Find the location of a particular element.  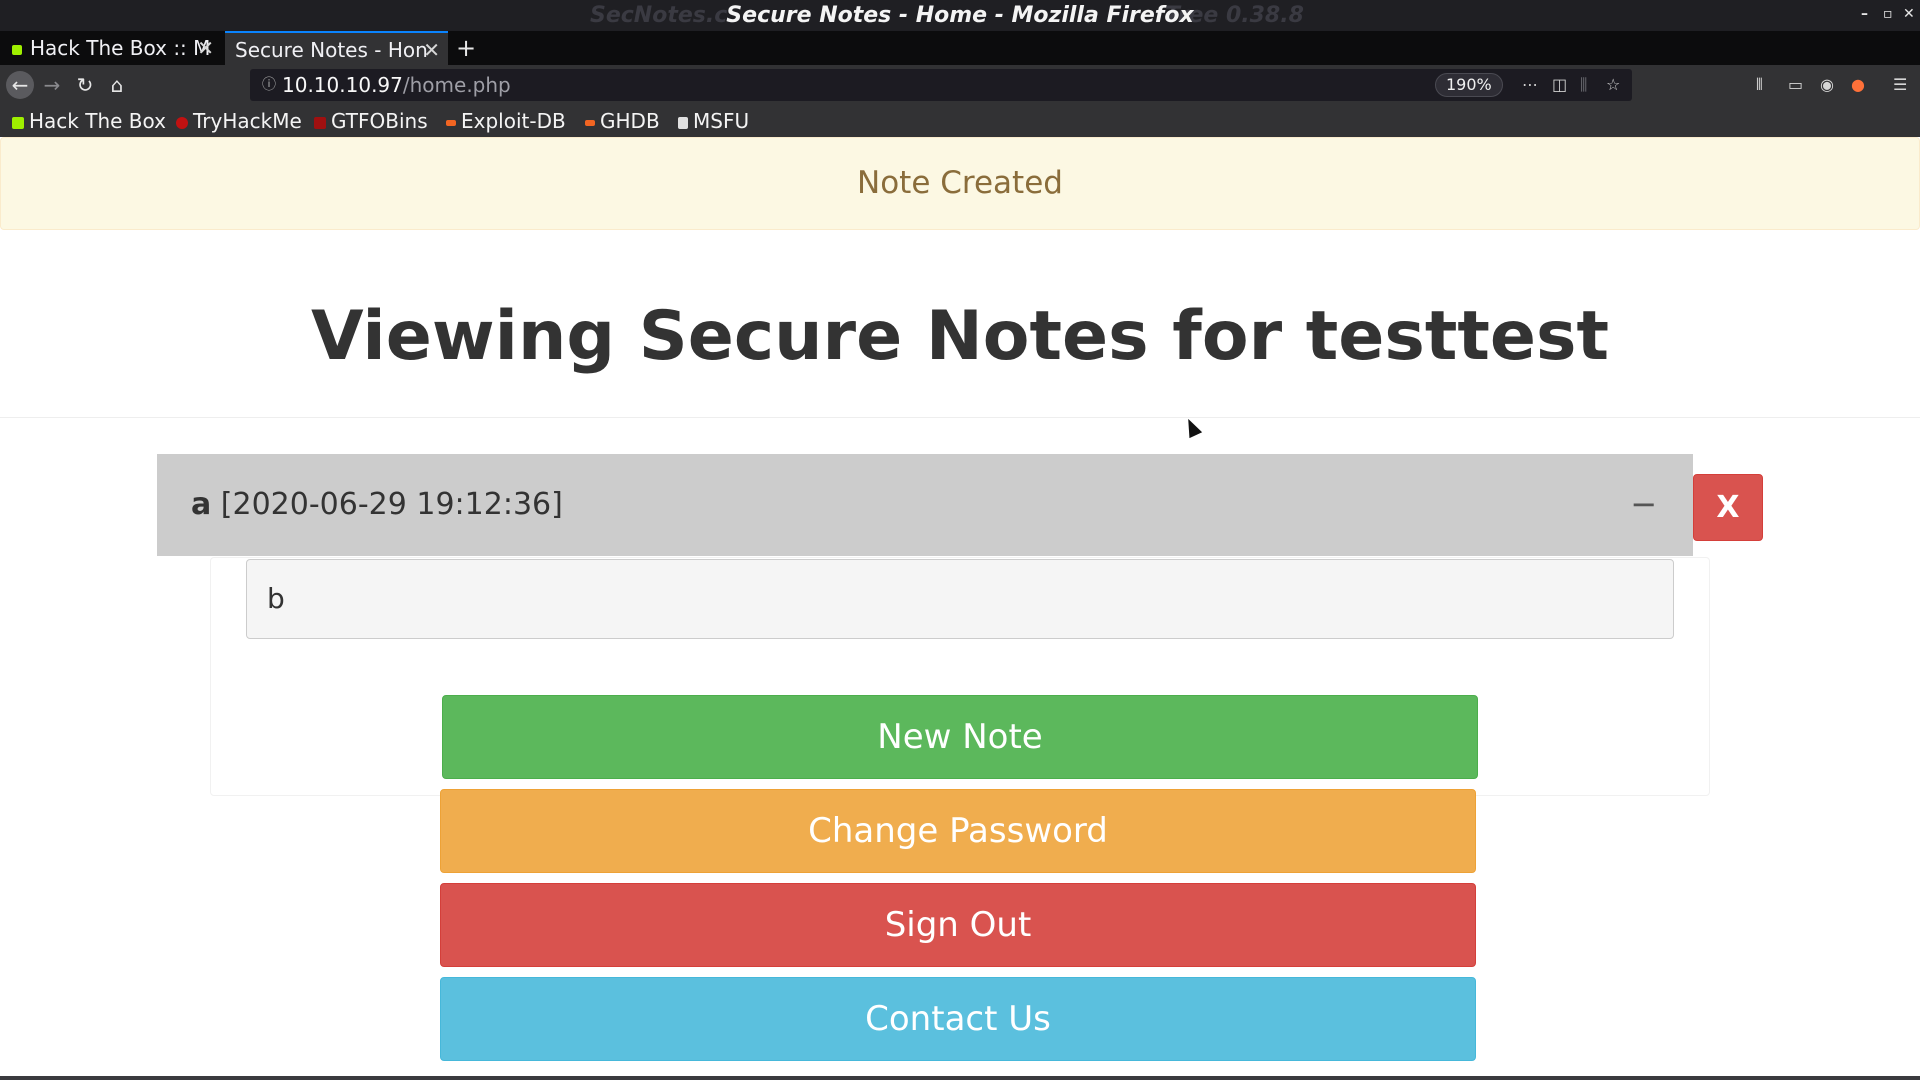

sign-out-button: Sign Out is located at coordinates (958, 925).